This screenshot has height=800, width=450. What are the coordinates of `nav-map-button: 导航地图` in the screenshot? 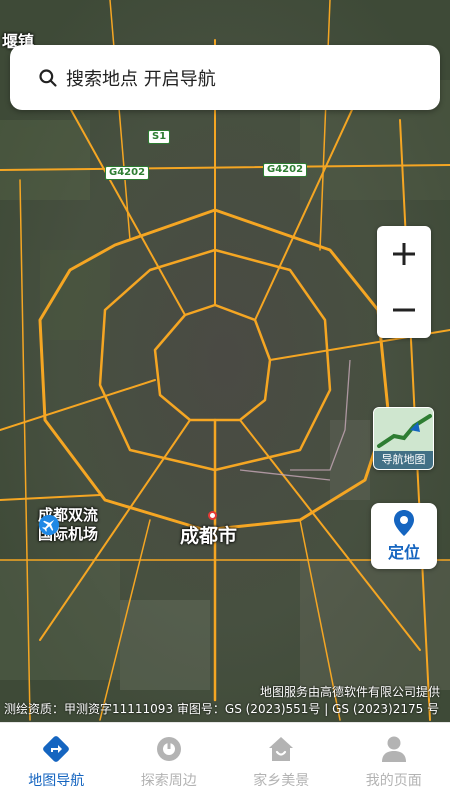 It's located at (403, 438).